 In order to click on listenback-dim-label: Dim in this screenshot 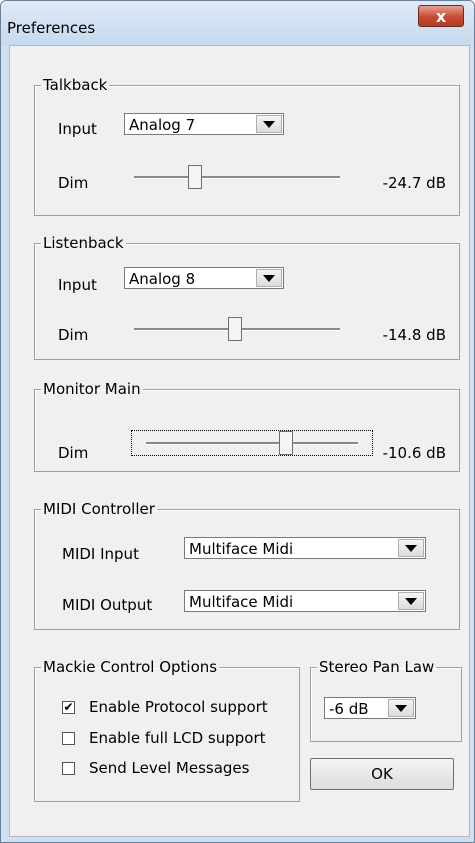, I will do `click(73, 335)`.